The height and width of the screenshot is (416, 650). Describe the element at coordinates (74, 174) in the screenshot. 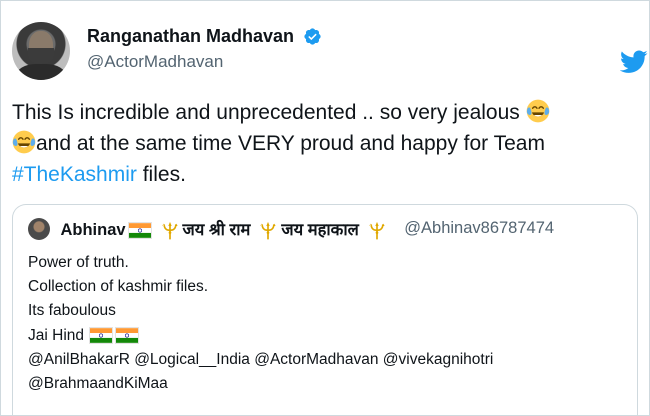

I see `hashtag-link: #TheKashmir` at that location.